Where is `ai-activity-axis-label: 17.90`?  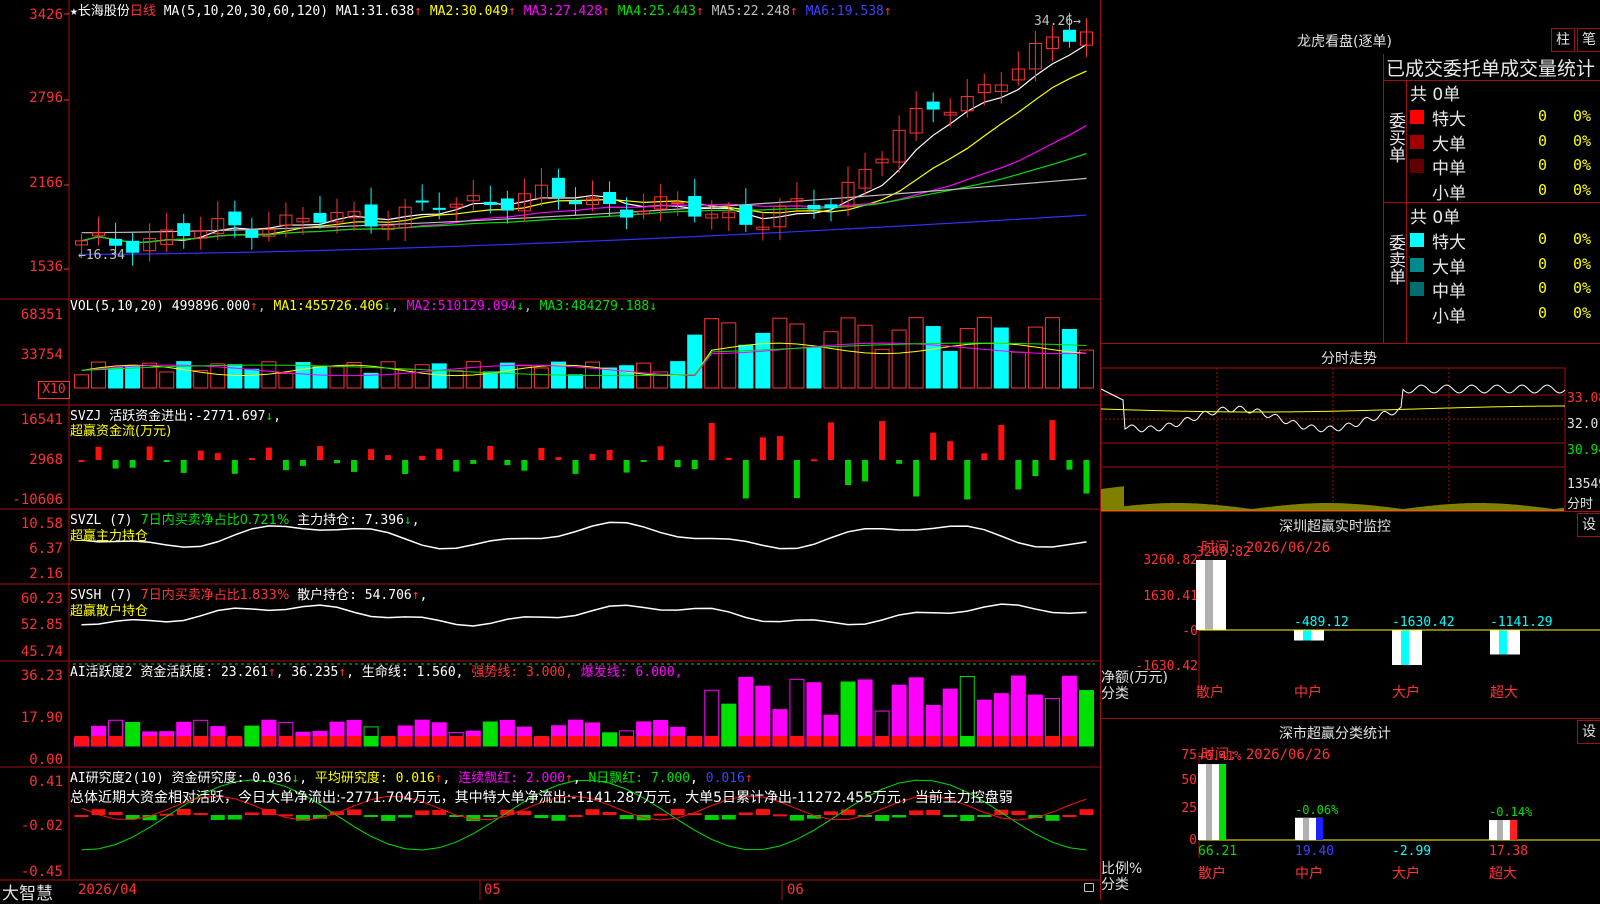
ai-activity-axis-label: 17.90 is located at coordinates (41, 718).